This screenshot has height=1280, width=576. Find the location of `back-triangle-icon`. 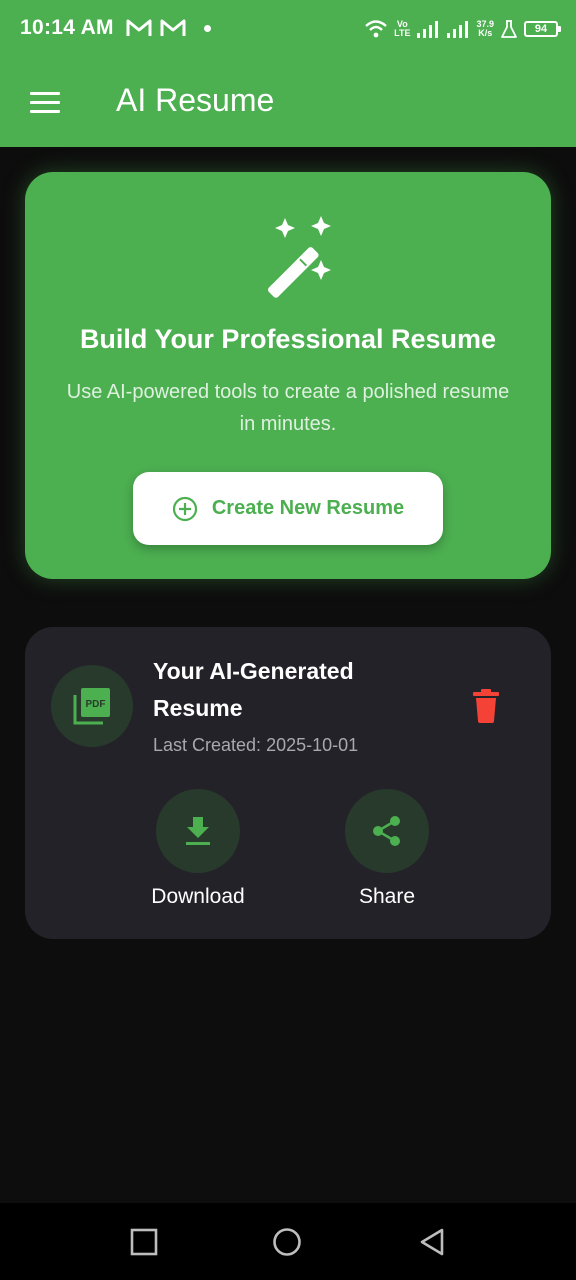

back-triangle-icon is located at coordinates (433, 1242).